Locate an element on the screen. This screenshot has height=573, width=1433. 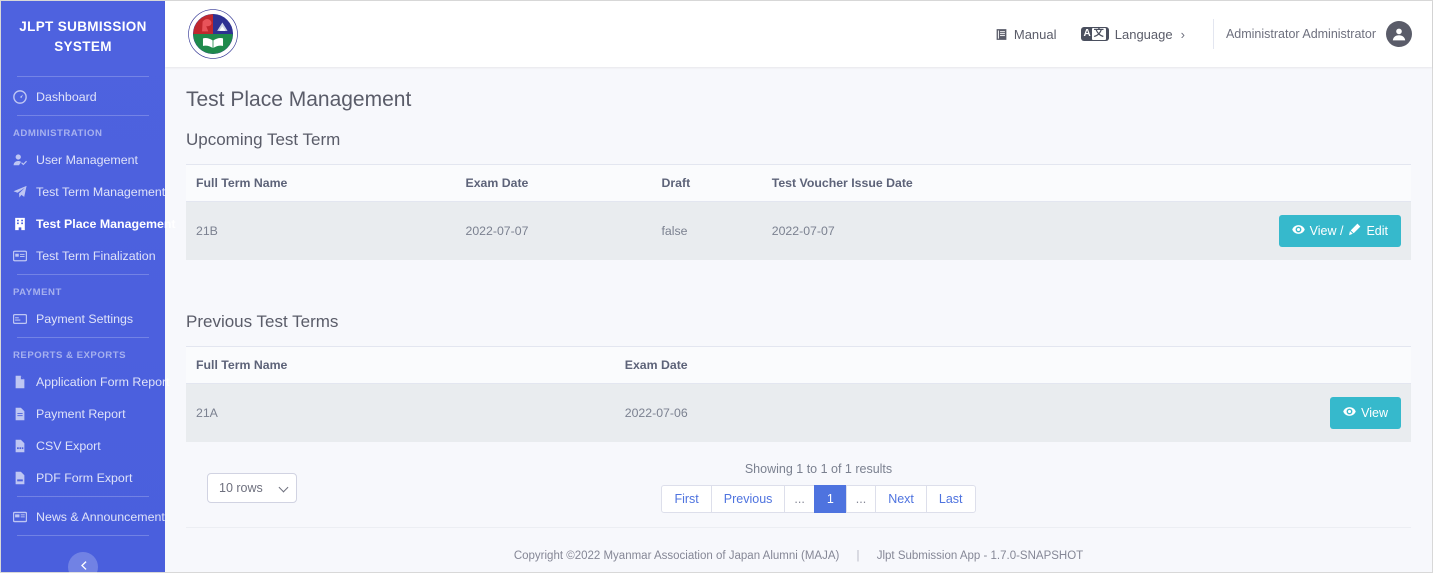
sidebar-item-label: Payment Report is located at coordinates (81, 413).